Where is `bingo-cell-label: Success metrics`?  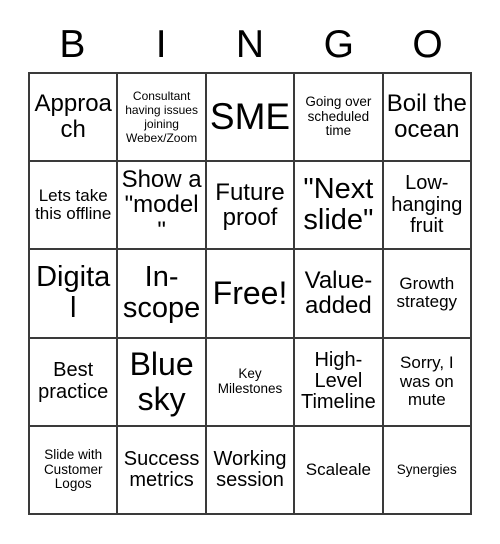
bingo-cell-label: Success metrics is located at coordinates (161, 469).